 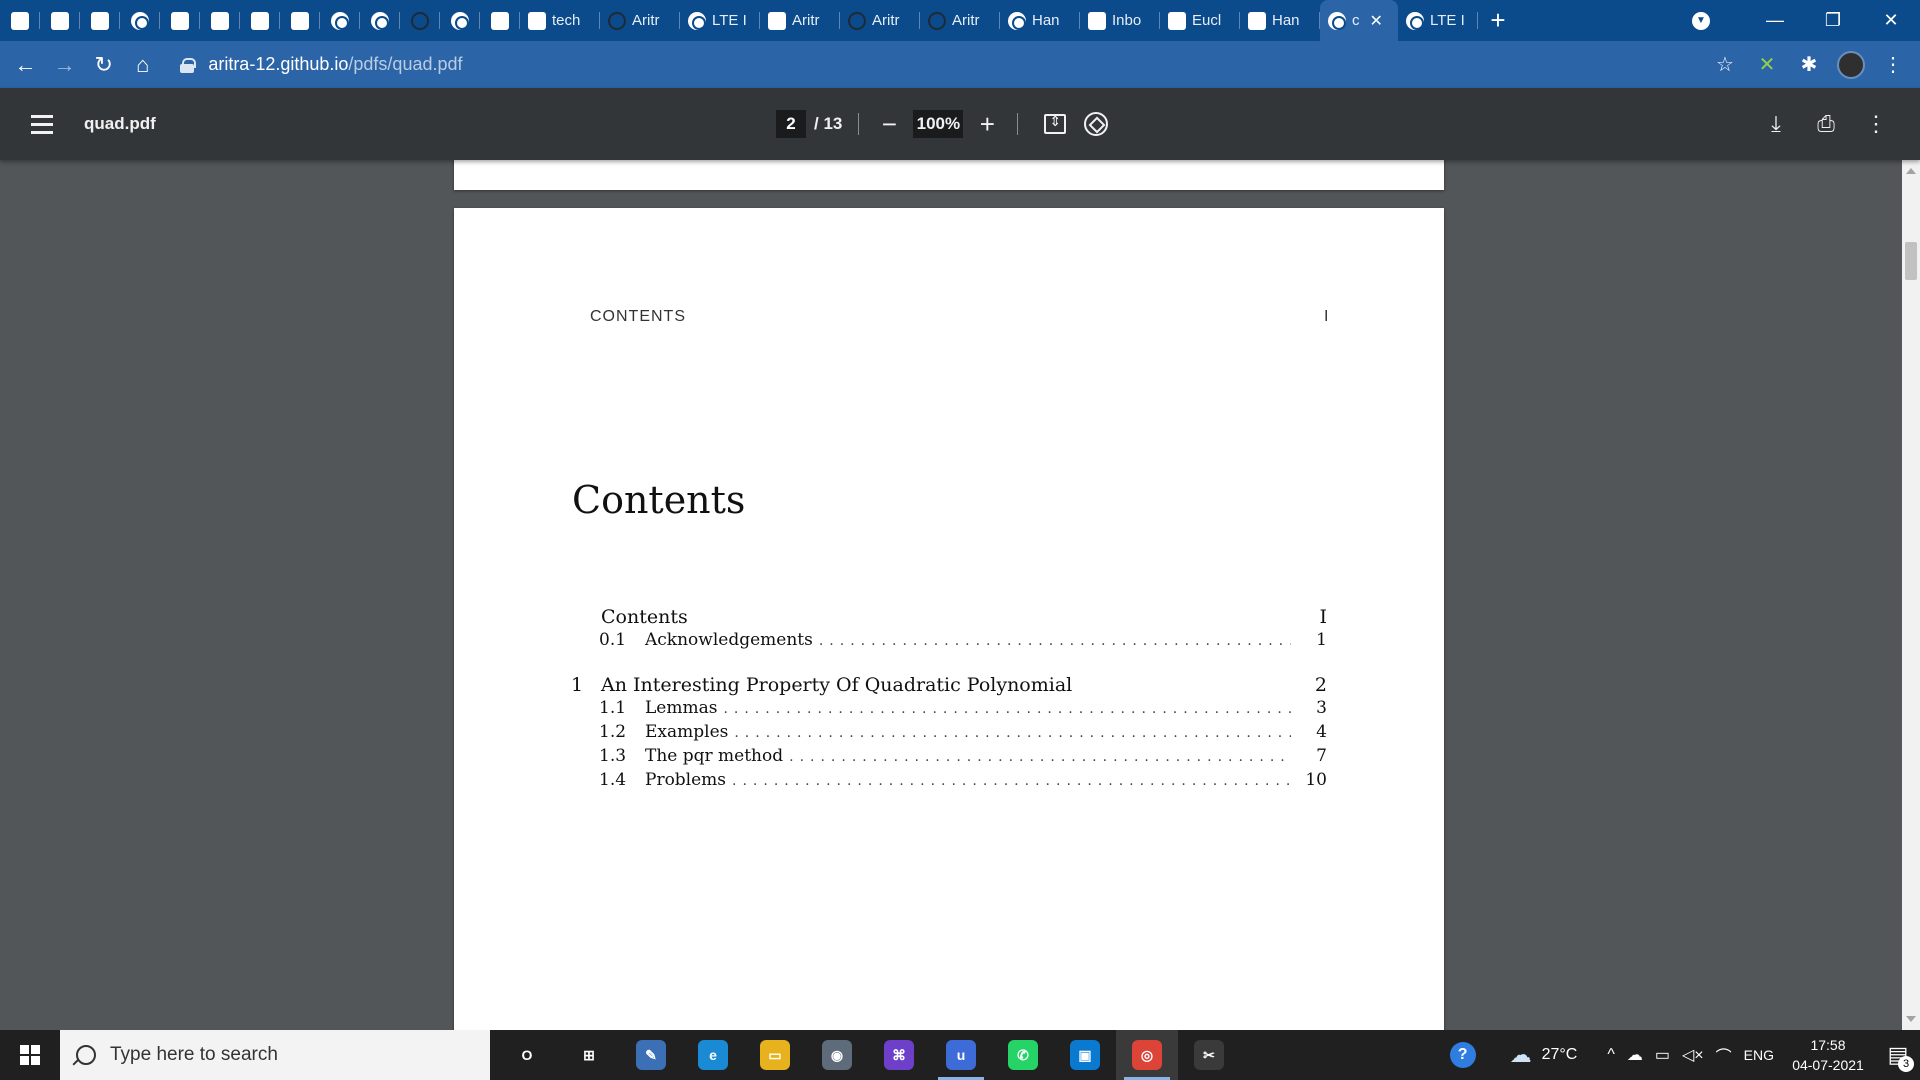 What do you see at coordinates (1096, 124) in the screenshot?
I see `rotate-icon` at bounding box center [1096, 124].